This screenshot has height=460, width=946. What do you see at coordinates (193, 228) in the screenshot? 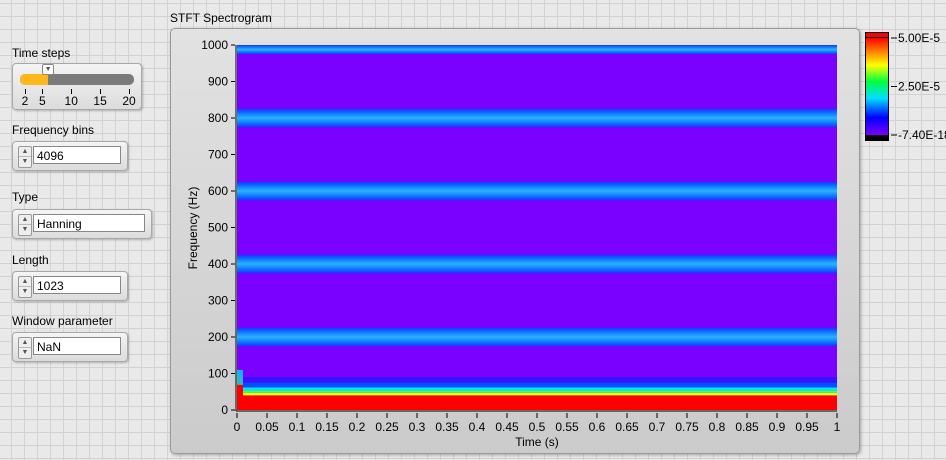
I see `y-axis-label: Frequency (Hz)` at bounding box center [193, 228].